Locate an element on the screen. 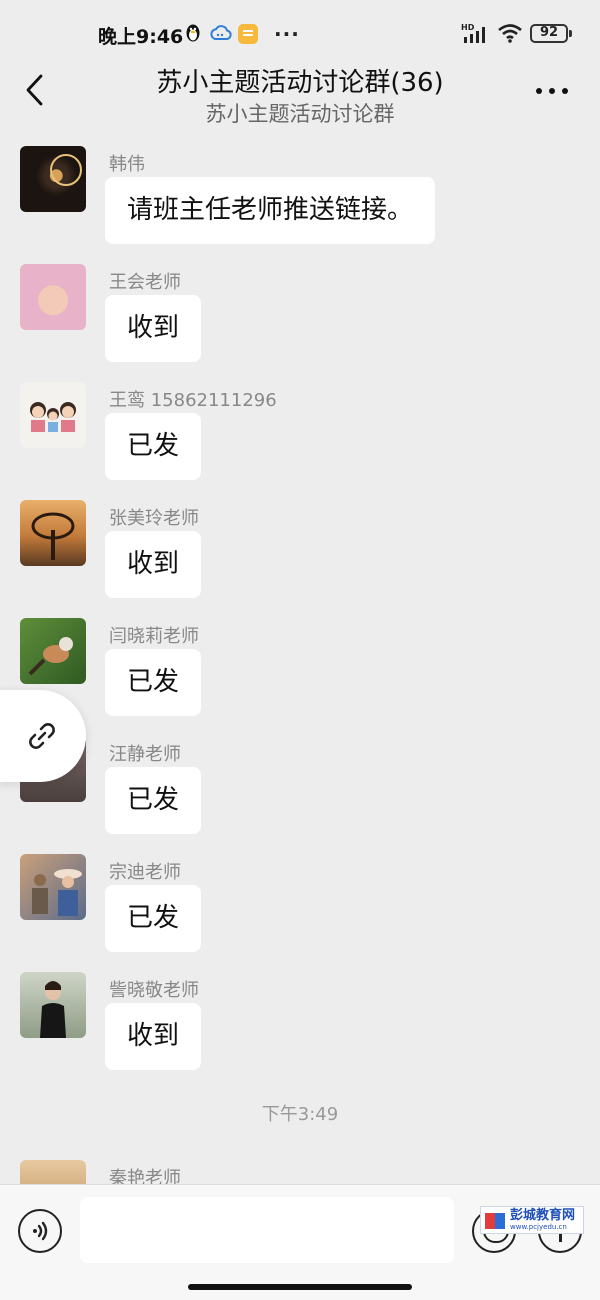  battery-icon: 92 is located at coordinates (551, 33).